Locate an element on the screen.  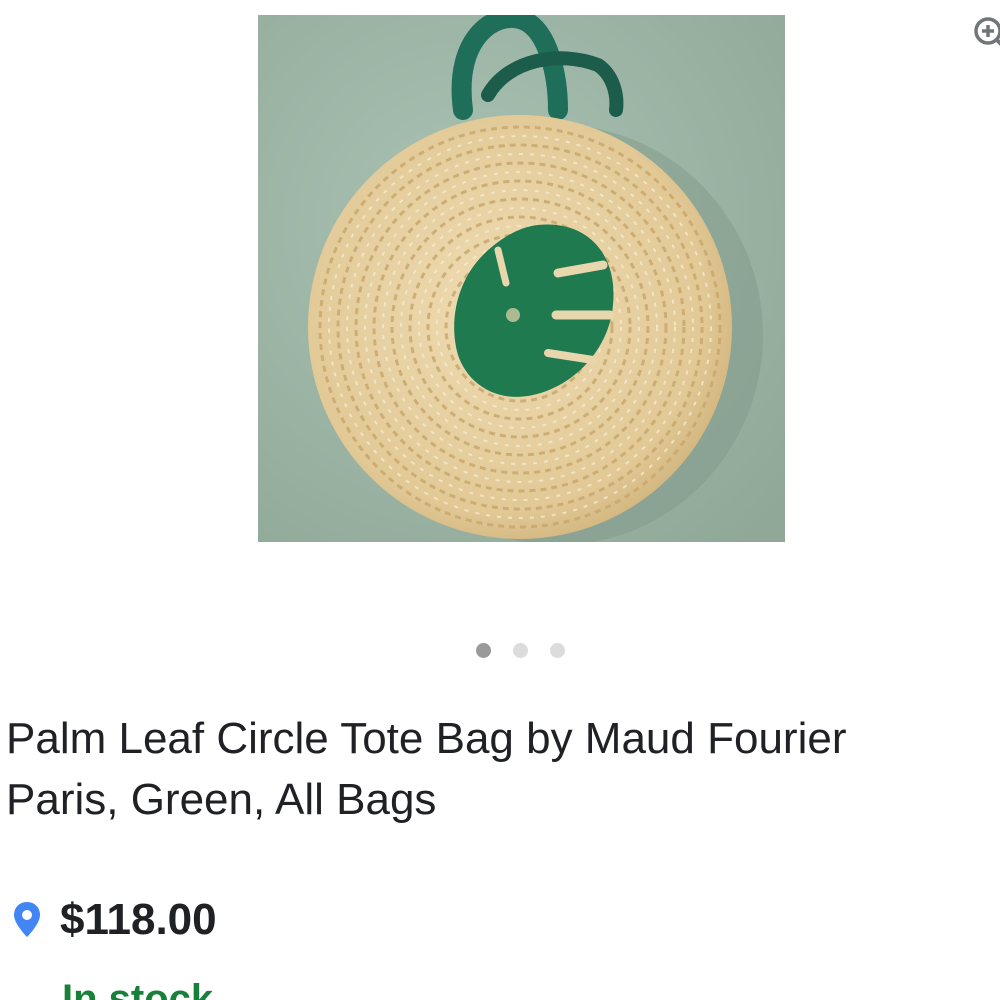
image-carousel-dots is located at coordinates (520, 650).